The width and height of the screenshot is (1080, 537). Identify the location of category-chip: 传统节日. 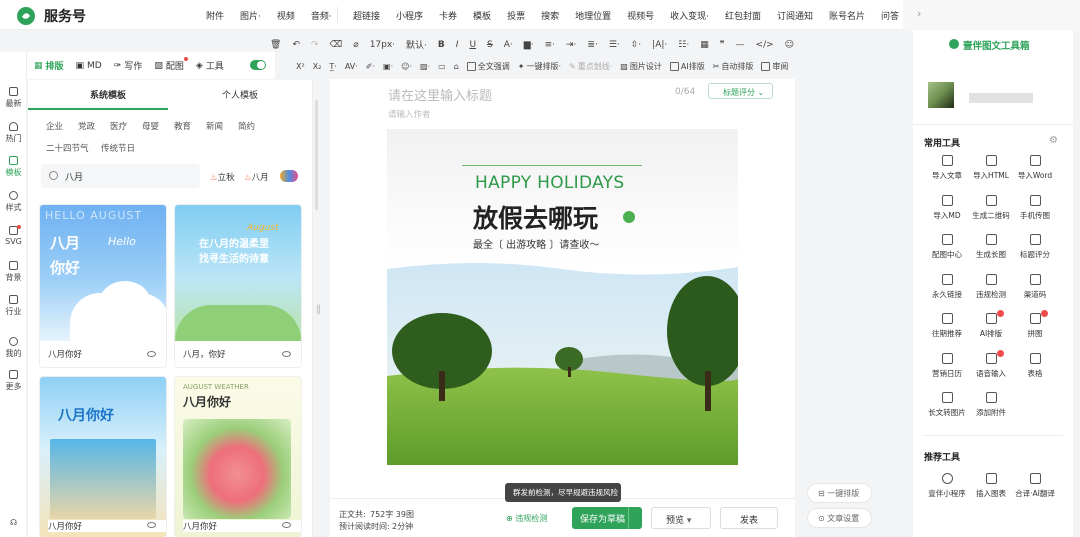
(118, 148).